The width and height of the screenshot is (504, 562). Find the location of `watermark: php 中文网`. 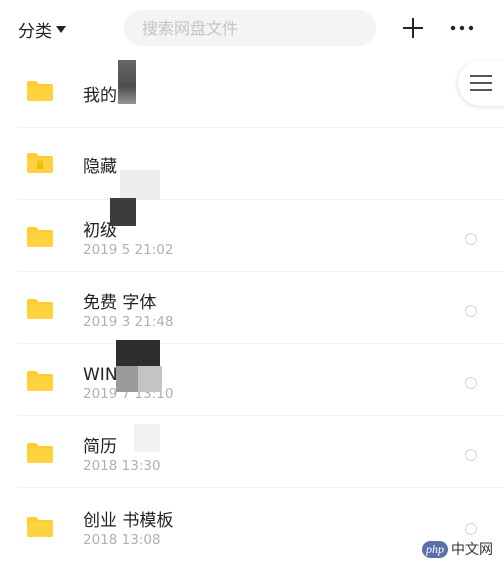

watermark: php 中文网 is located at coordinates (457, 549).